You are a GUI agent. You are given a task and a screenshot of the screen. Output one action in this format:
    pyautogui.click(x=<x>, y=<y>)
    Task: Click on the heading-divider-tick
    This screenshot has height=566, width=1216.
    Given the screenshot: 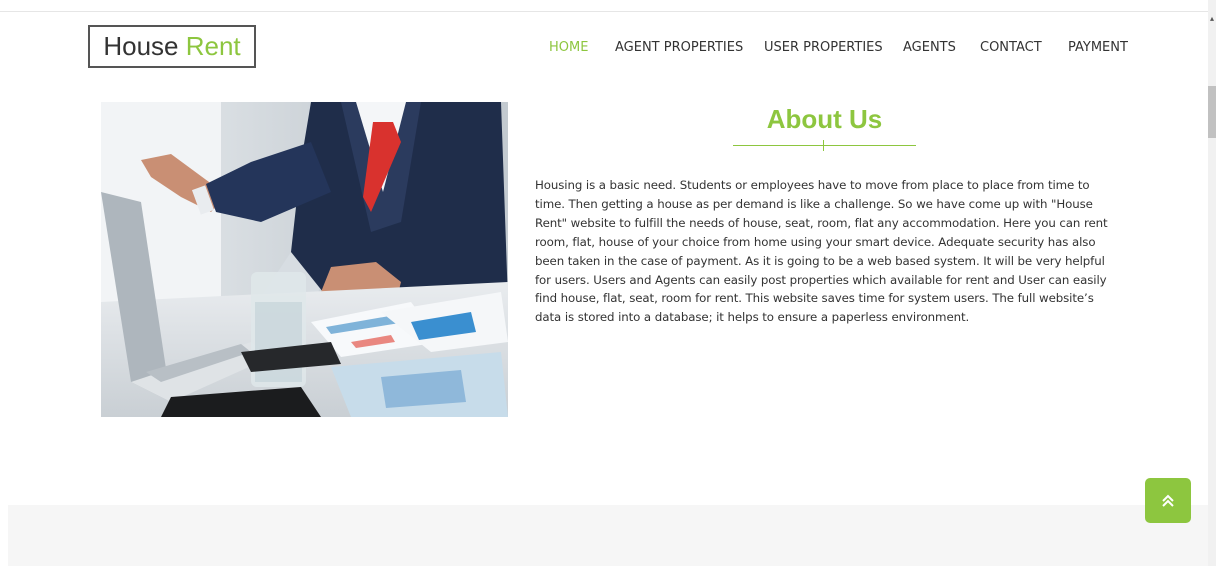 What is the action you would take?
    pyautogui.click(x=823, y=145)
    